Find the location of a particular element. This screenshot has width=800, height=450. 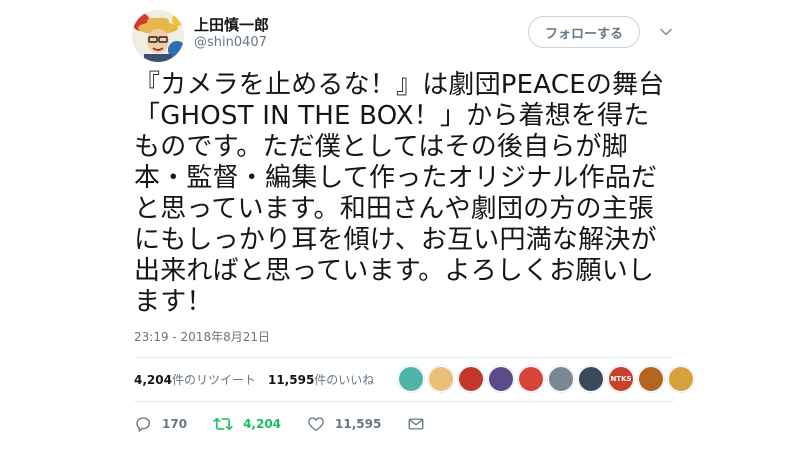

liker-avatars: NTKS is located at coordinates (548, 380).